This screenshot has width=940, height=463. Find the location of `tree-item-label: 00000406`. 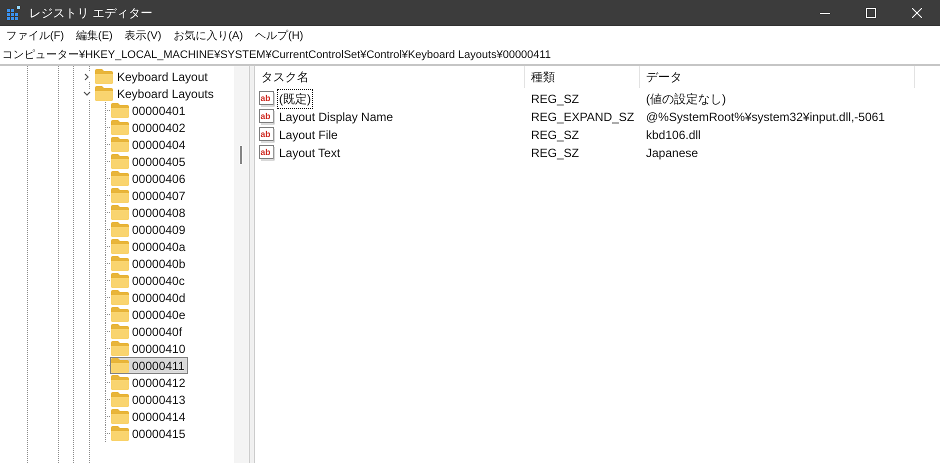

tree-item-label: 00000406 is located at coordinates (159, 179).